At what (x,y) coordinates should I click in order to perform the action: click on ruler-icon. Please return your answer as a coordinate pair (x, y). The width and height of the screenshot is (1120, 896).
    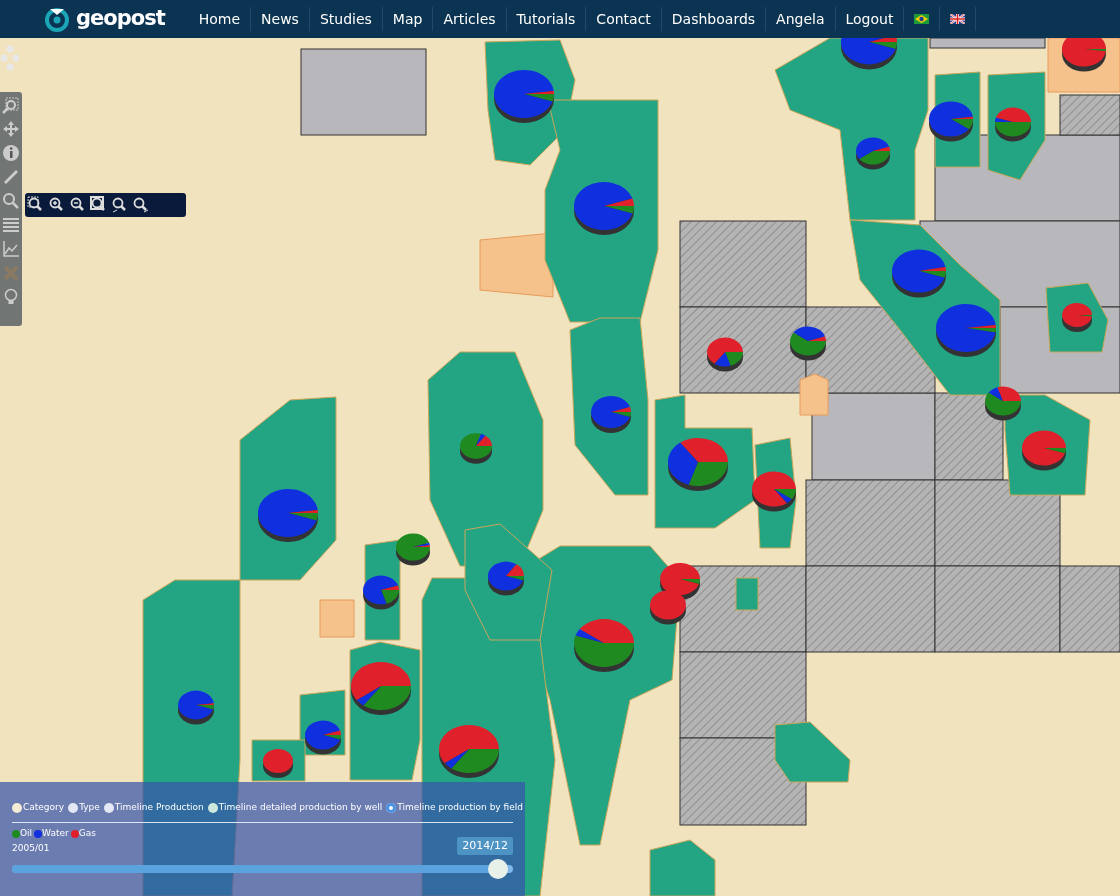
    Looking at the image, I should click on (11, 177).